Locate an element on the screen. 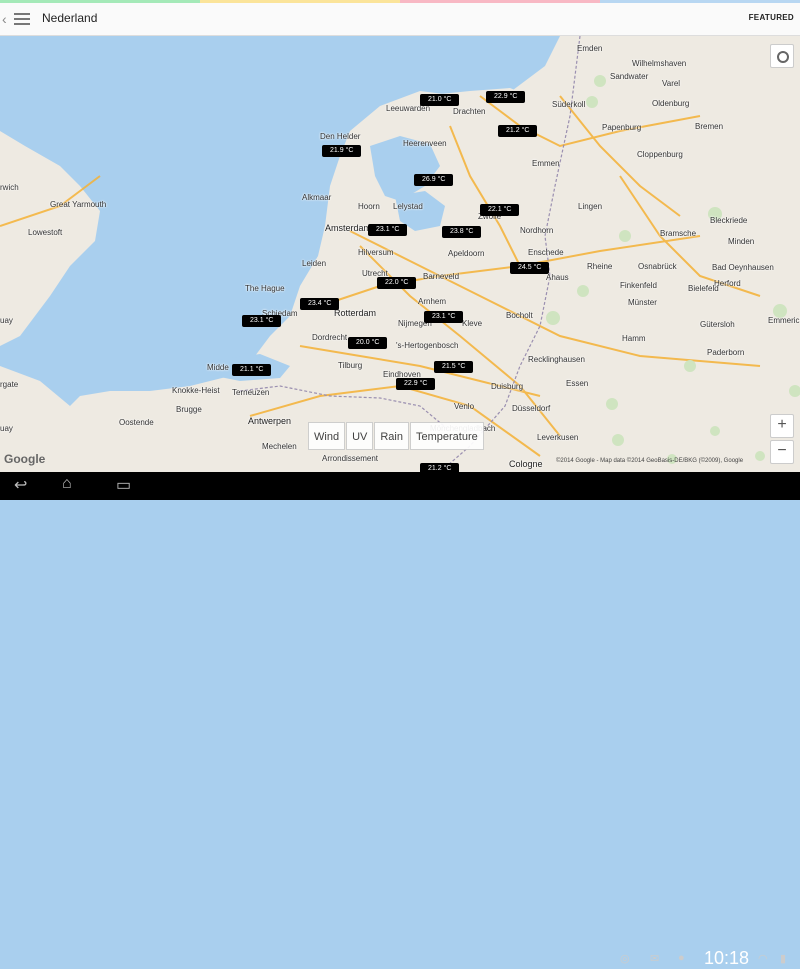  battery-icon: ▮ is located at coordinates (783, 959).